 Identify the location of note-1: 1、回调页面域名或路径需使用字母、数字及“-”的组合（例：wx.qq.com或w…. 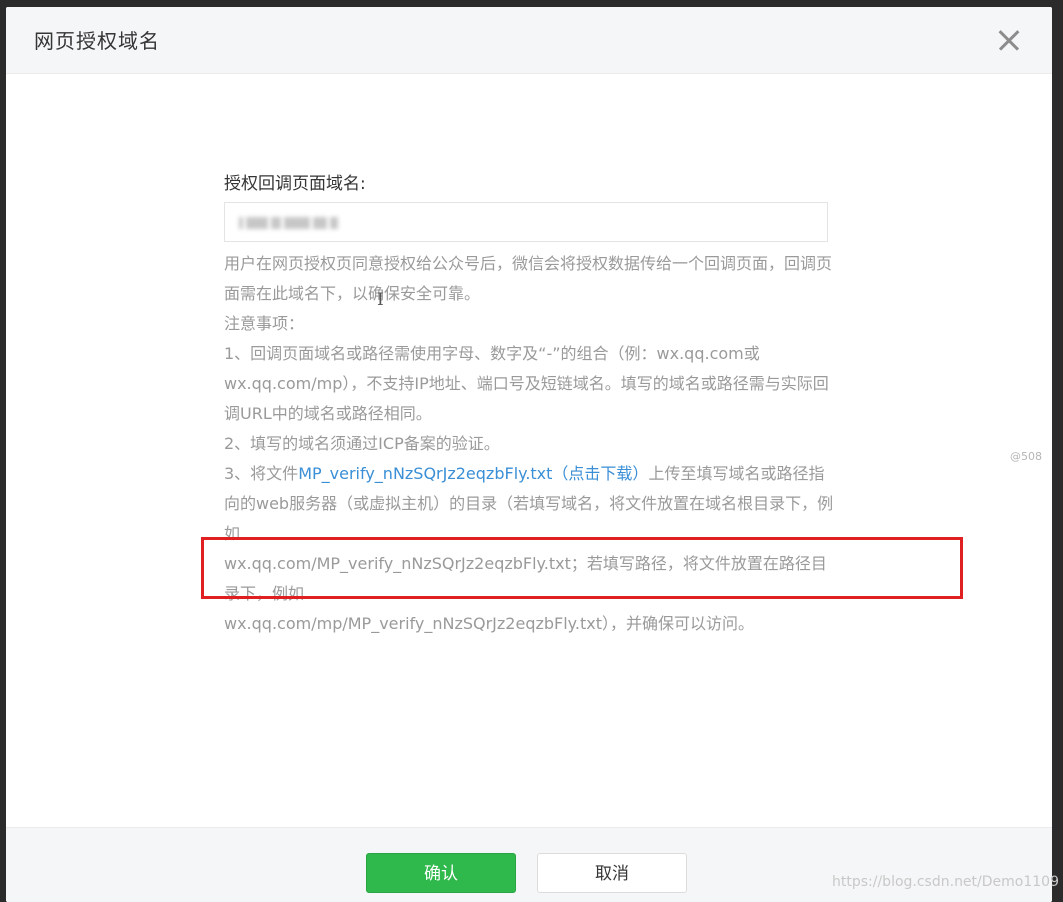
(526, 383).